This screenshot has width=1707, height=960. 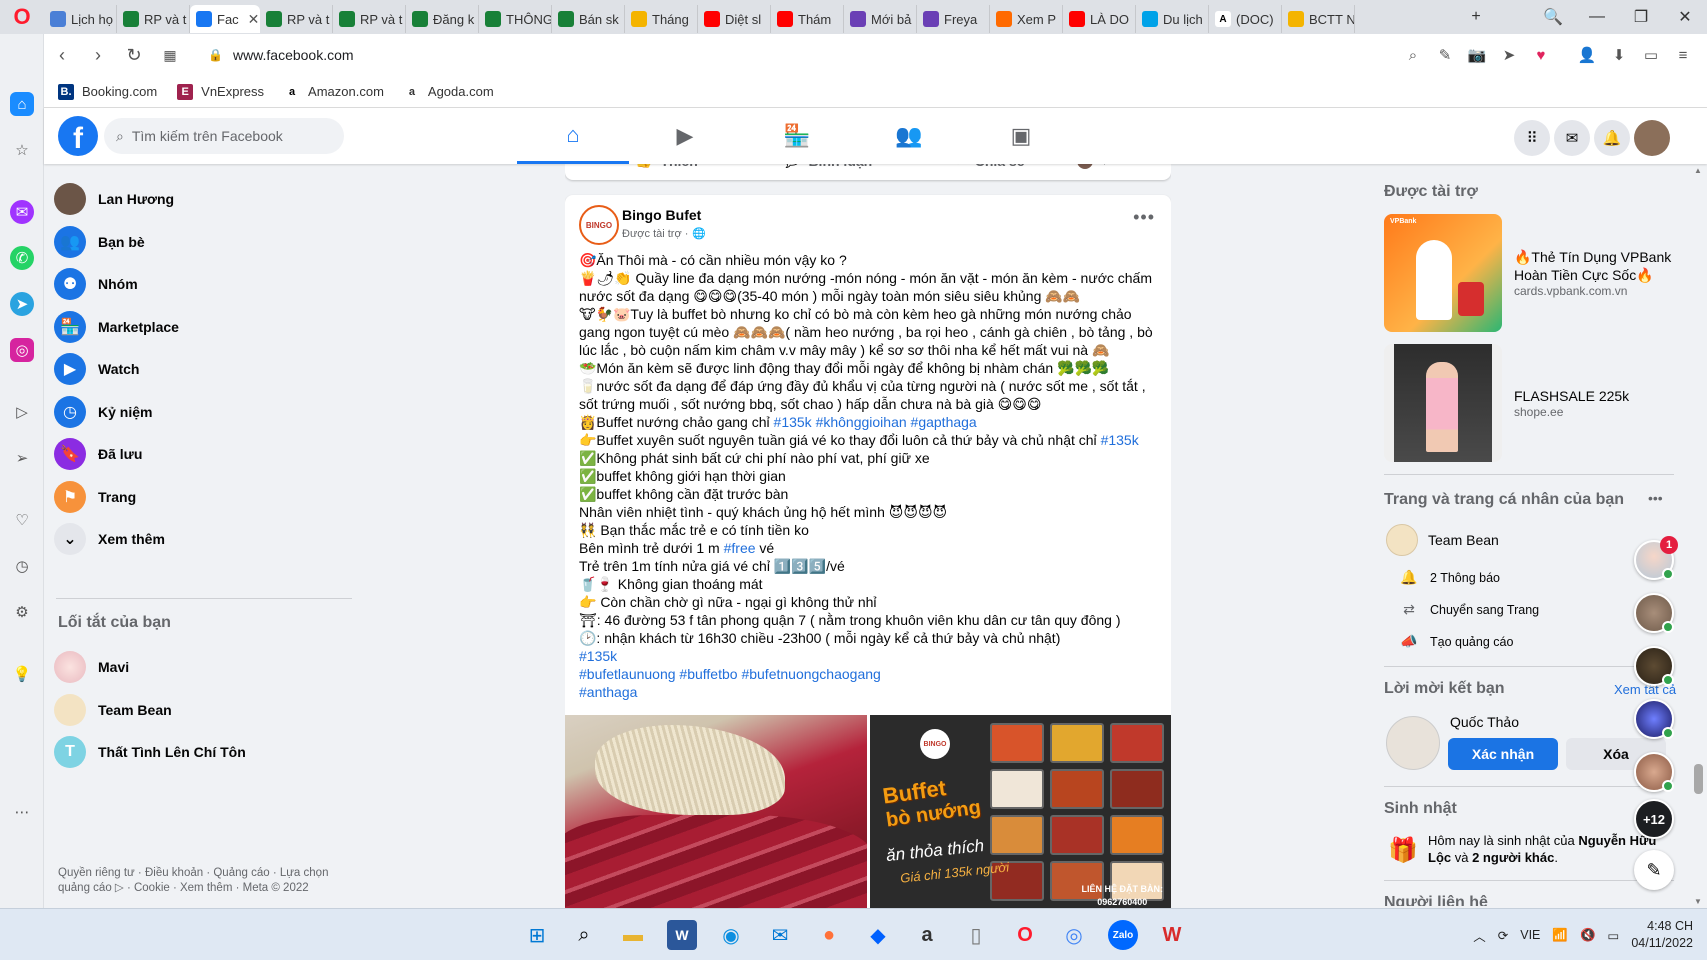 What do you see at coordinates (1698, 170) in the screenshot?
I see `scroll-up-icon: ▲` at bounding box center [1698, 170].